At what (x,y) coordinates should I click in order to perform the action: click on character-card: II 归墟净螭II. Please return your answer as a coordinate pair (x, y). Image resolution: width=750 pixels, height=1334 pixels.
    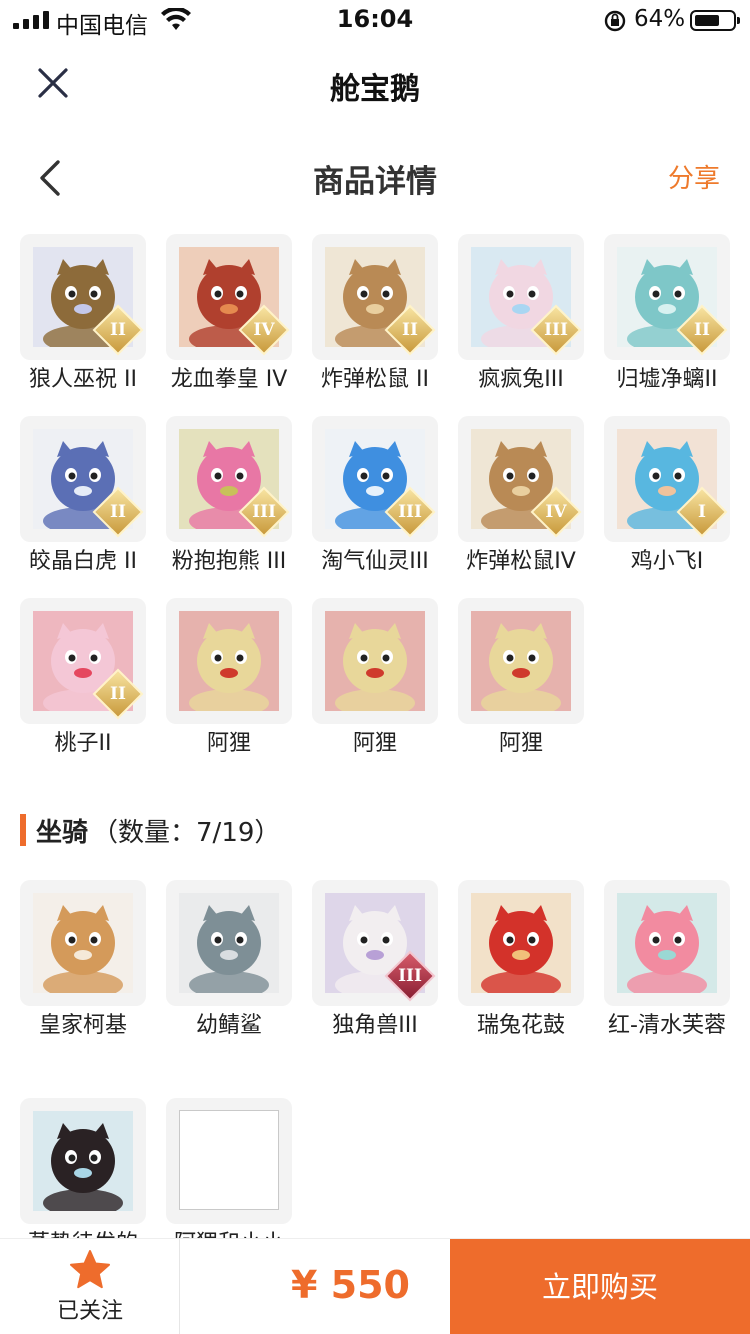
    Looking at the image, I should click on (667, 315).